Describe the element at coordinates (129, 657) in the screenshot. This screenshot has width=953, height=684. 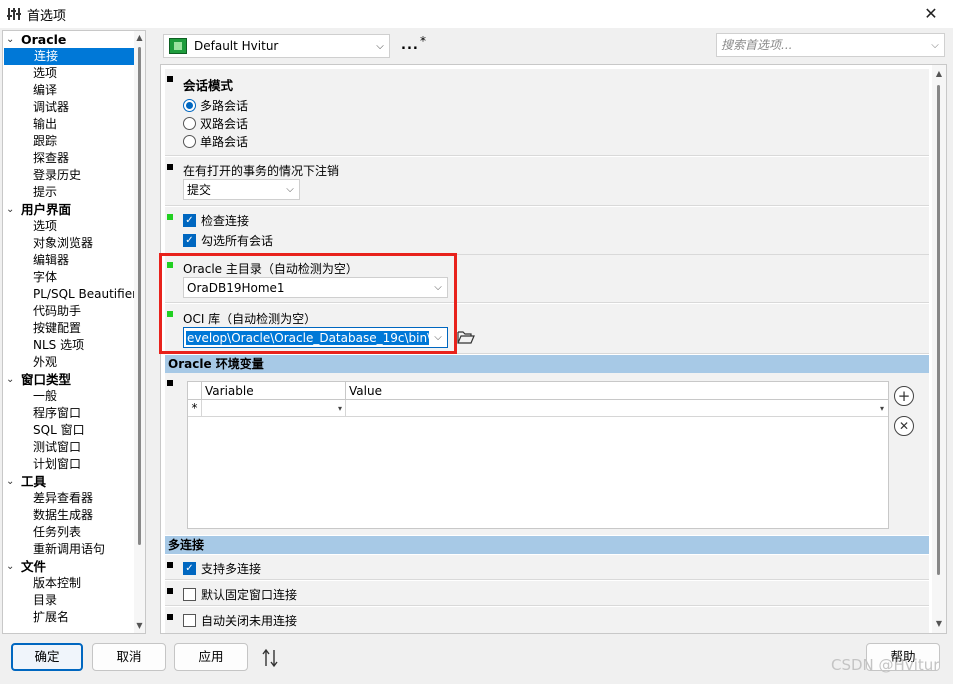
I see `cancel-button: 取消` at that location.